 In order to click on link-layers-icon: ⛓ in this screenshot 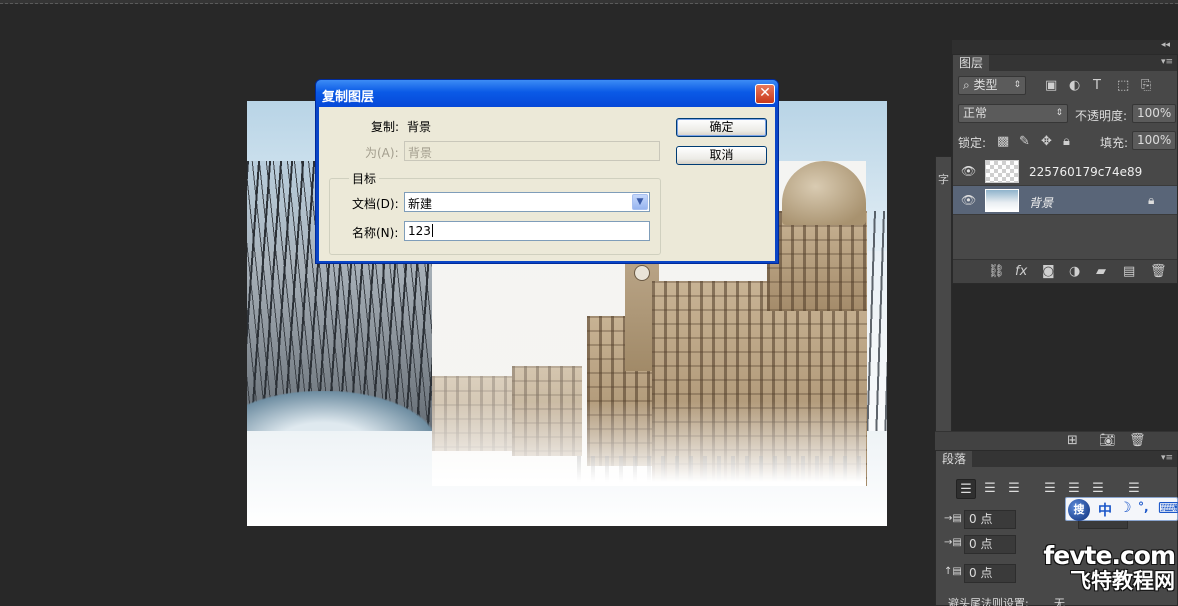, I will do `click(996, 272)`.